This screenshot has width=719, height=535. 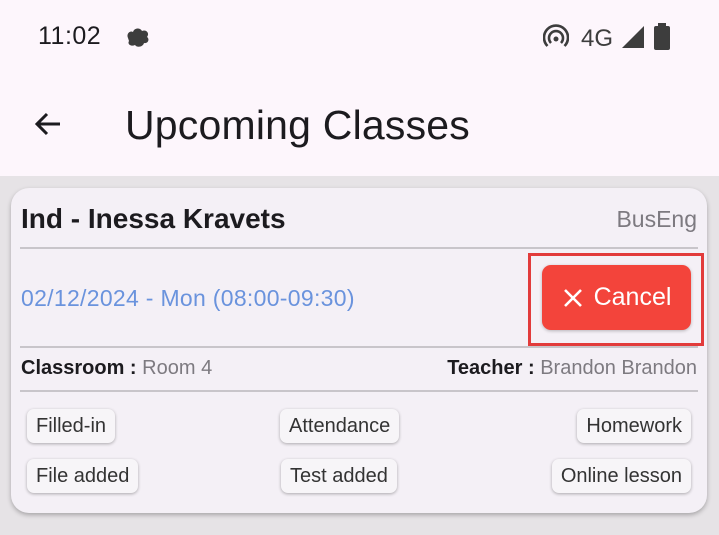 What do you see at coordinates (359, 39) in the screenshot?
I see `status-bar: 11:02 4G` at bounding box center [359, 39].